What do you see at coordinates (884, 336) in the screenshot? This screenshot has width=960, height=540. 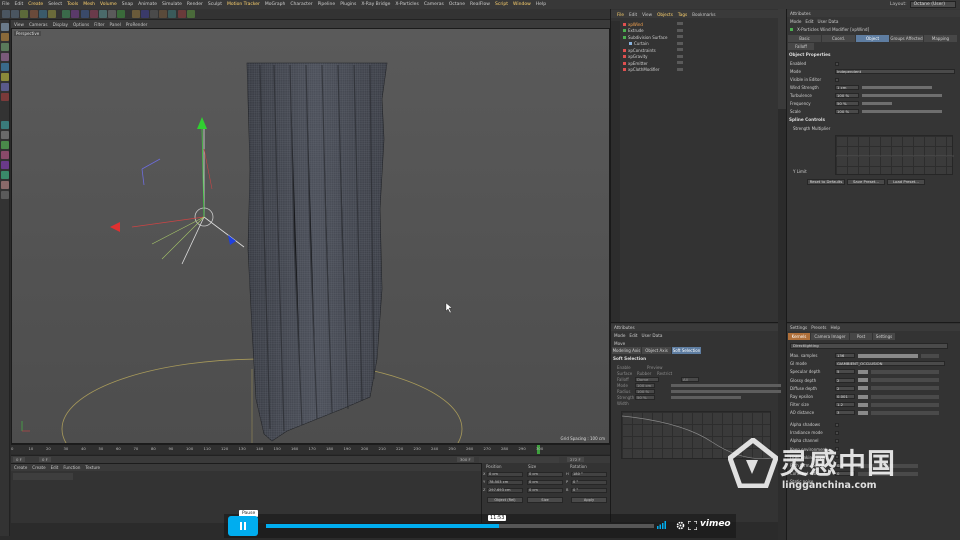 I see `render-tab-settings: Settings` at bounding box center [884, 336].